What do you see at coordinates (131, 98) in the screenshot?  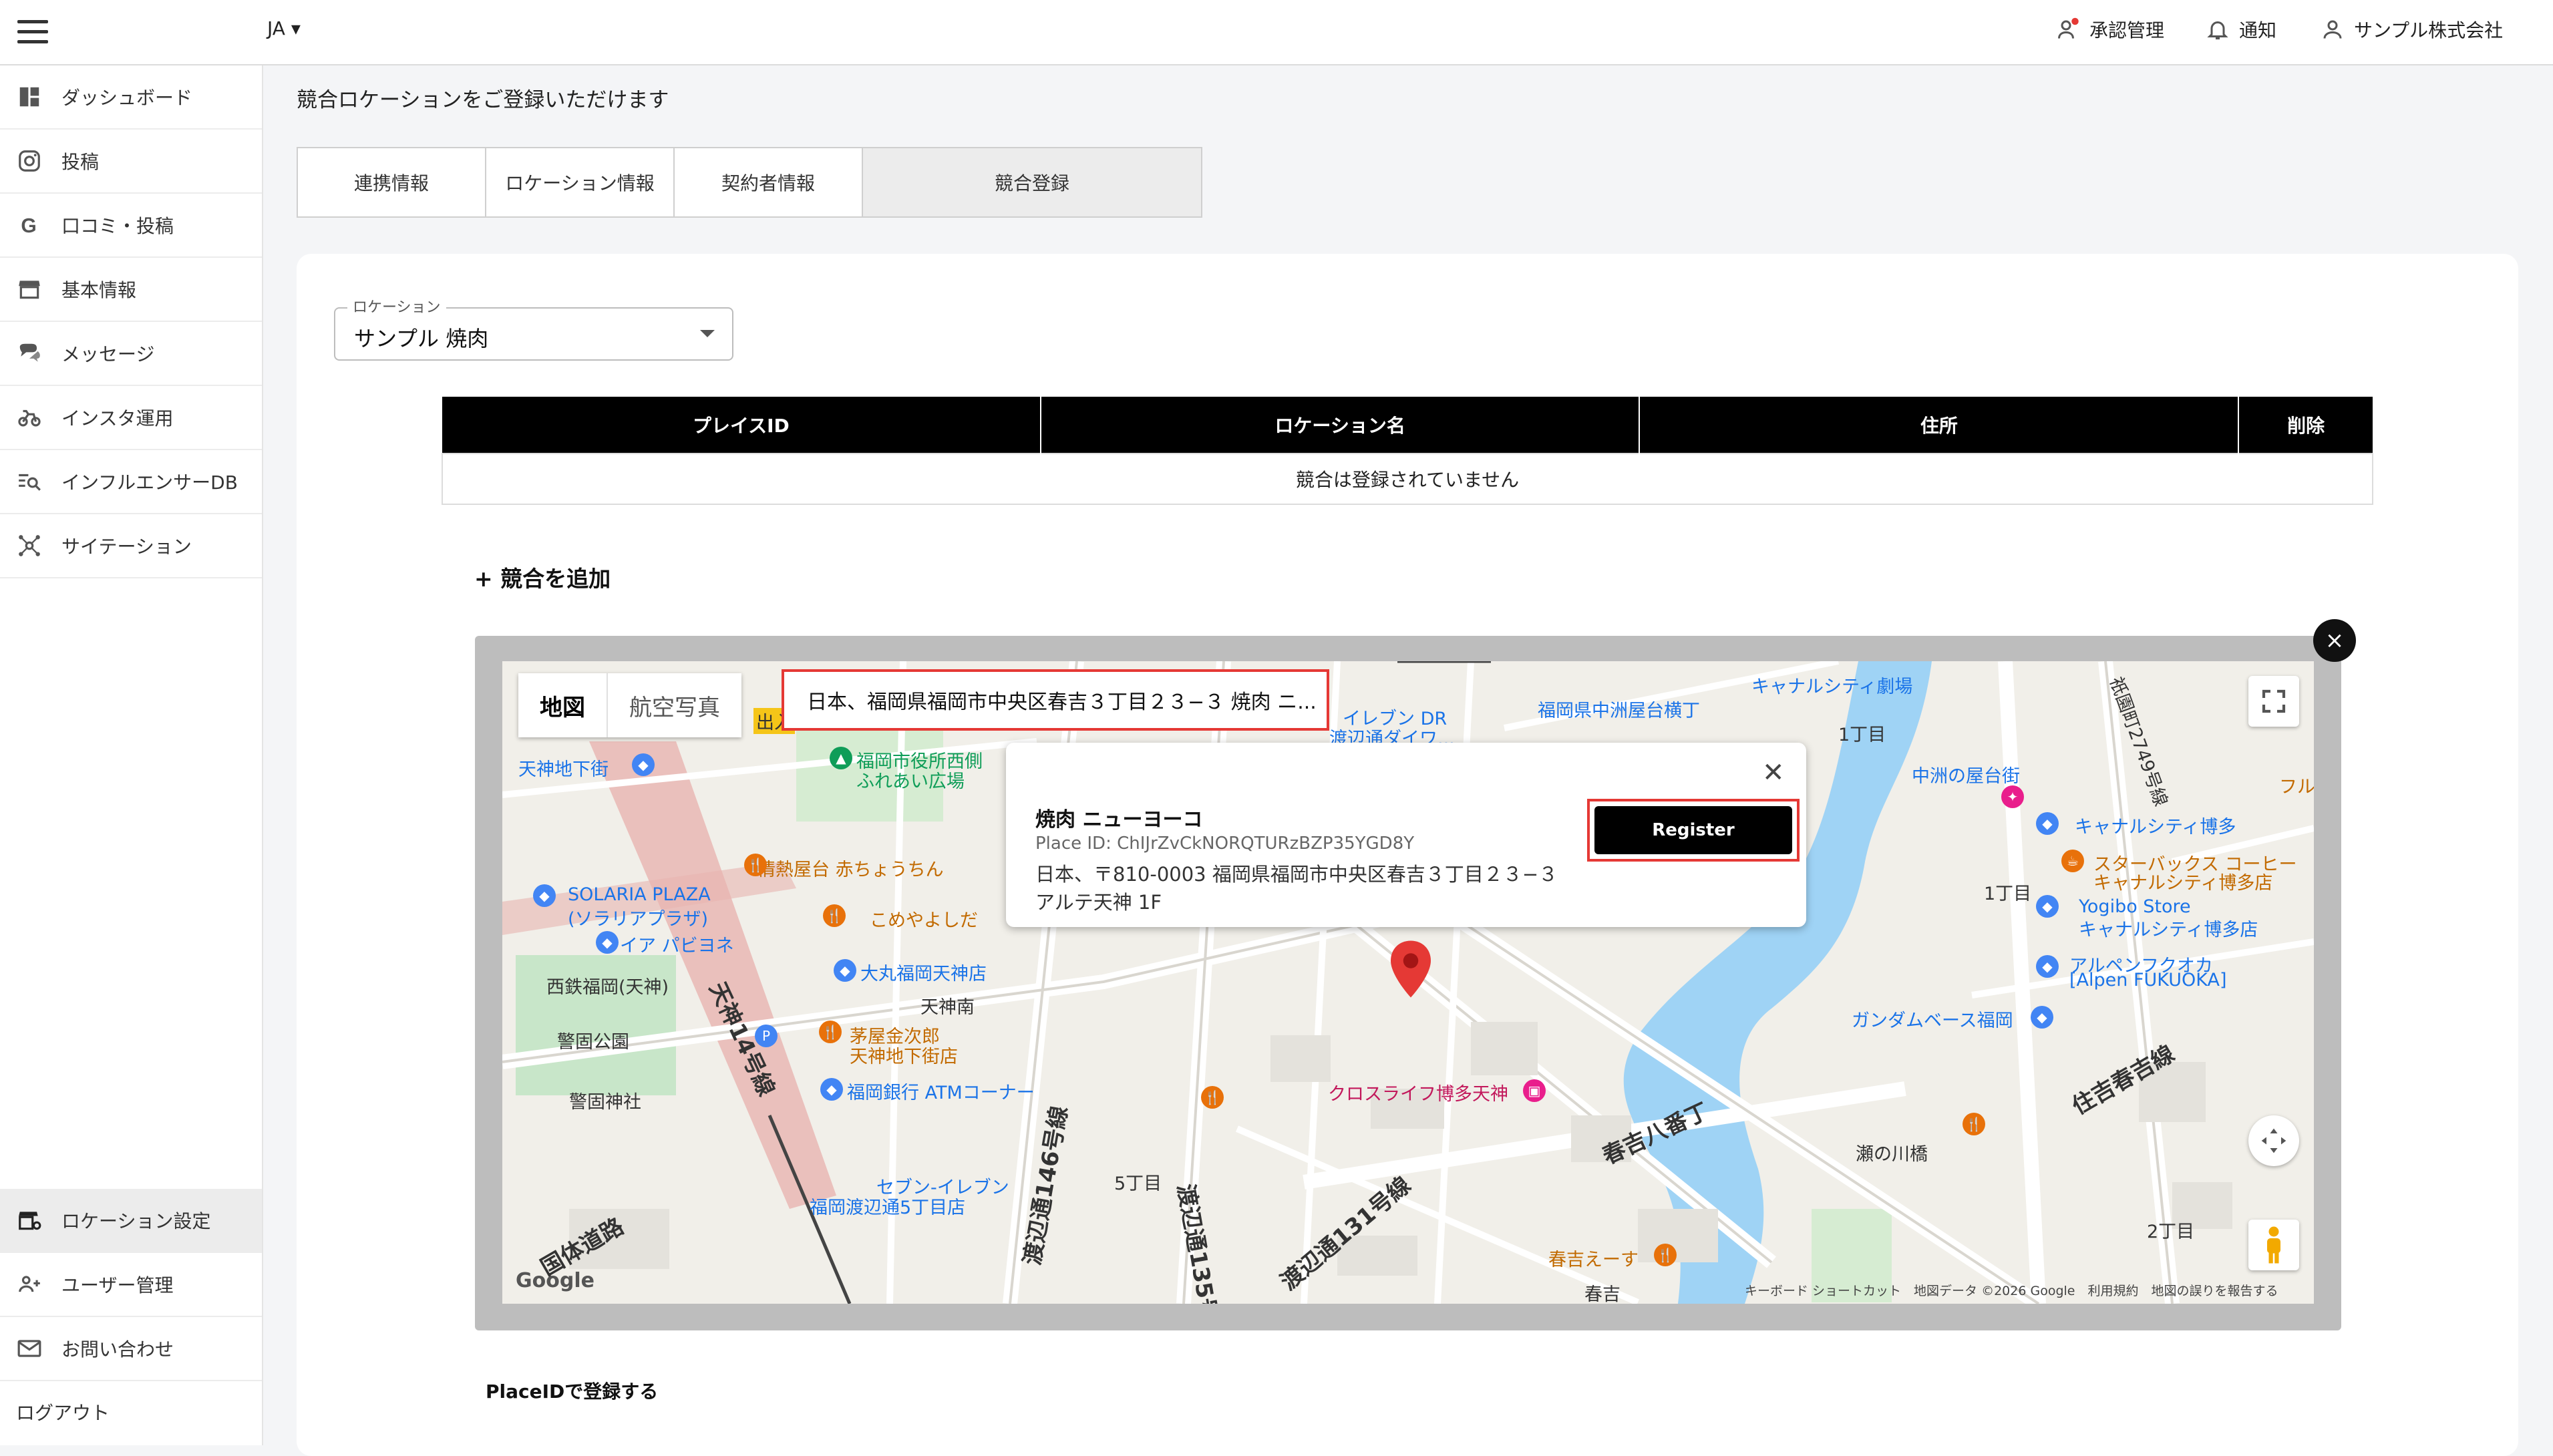 I see `sidebar-item-dashboard: ダッシュボード` at bounding box center [131, 98].